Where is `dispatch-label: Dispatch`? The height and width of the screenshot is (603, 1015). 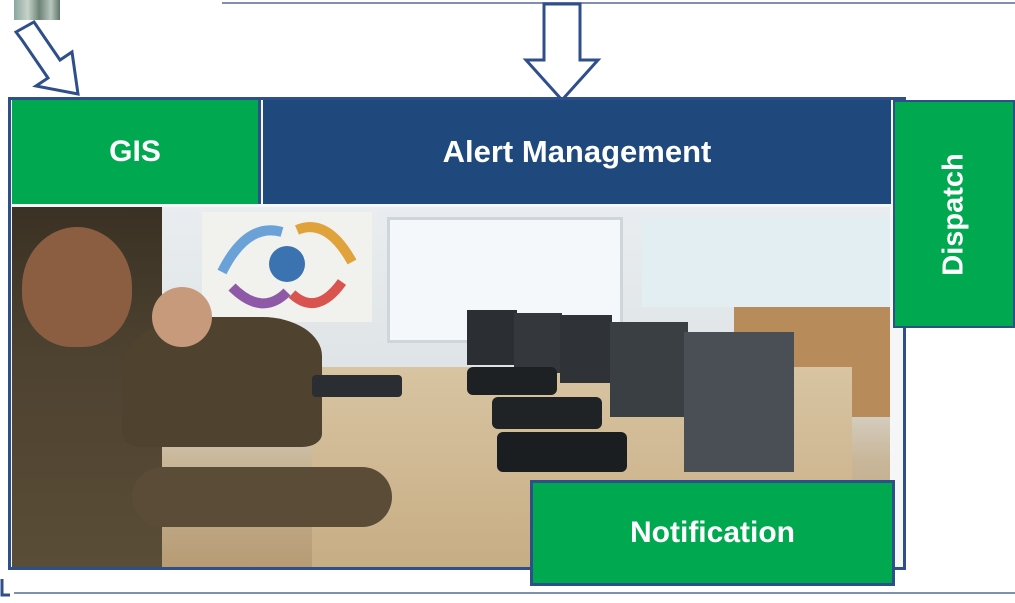 dispatch-label: Dispatch is located at coordinates (953, 214).